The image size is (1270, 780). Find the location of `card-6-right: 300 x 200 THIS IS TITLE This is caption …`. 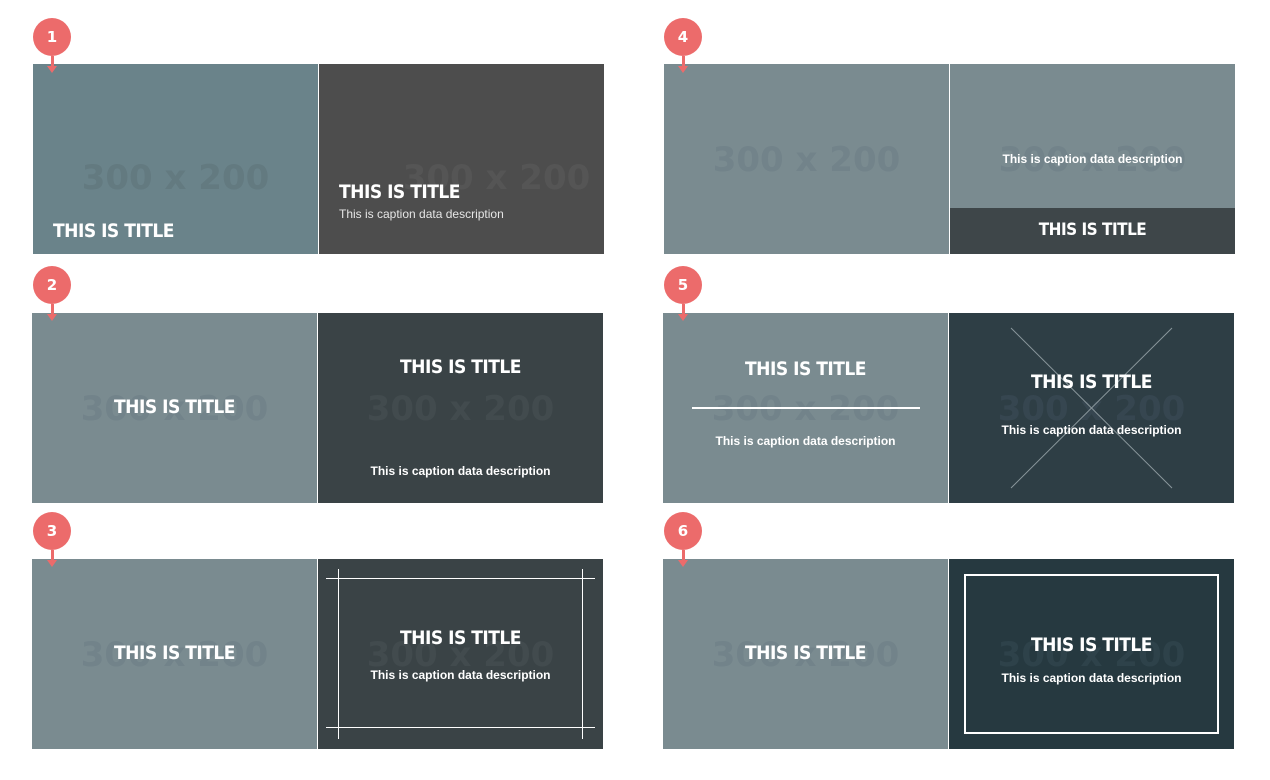

card-6-right: 300 x 200 THIS IS TITLE This is caption … is located at coordinates (1091, 654).